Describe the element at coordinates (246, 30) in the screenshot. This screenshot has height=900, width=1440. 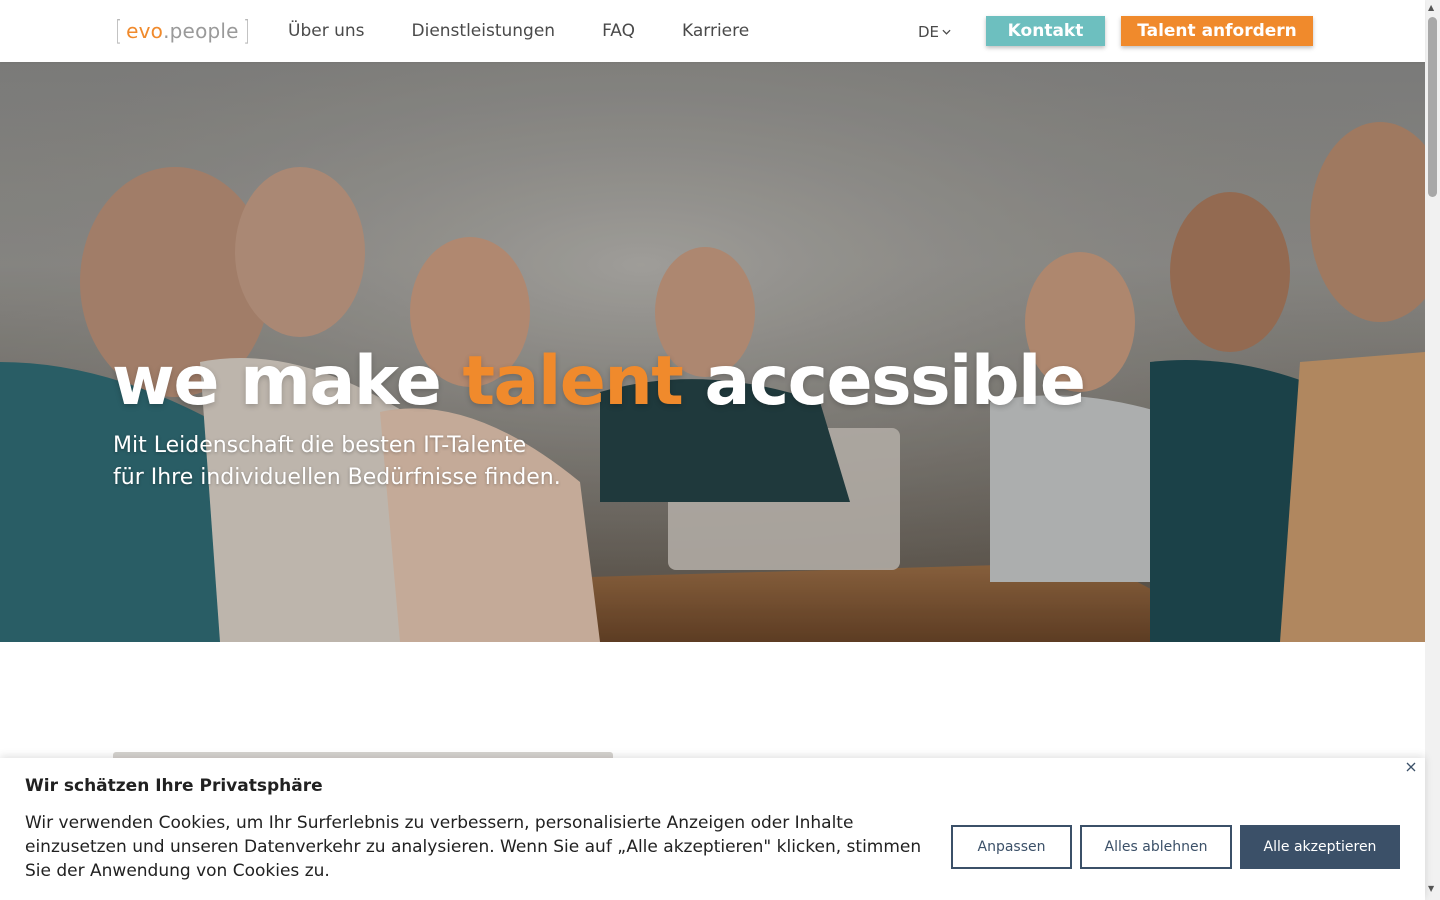
I see `logo-bracket-right: ]` at that location.